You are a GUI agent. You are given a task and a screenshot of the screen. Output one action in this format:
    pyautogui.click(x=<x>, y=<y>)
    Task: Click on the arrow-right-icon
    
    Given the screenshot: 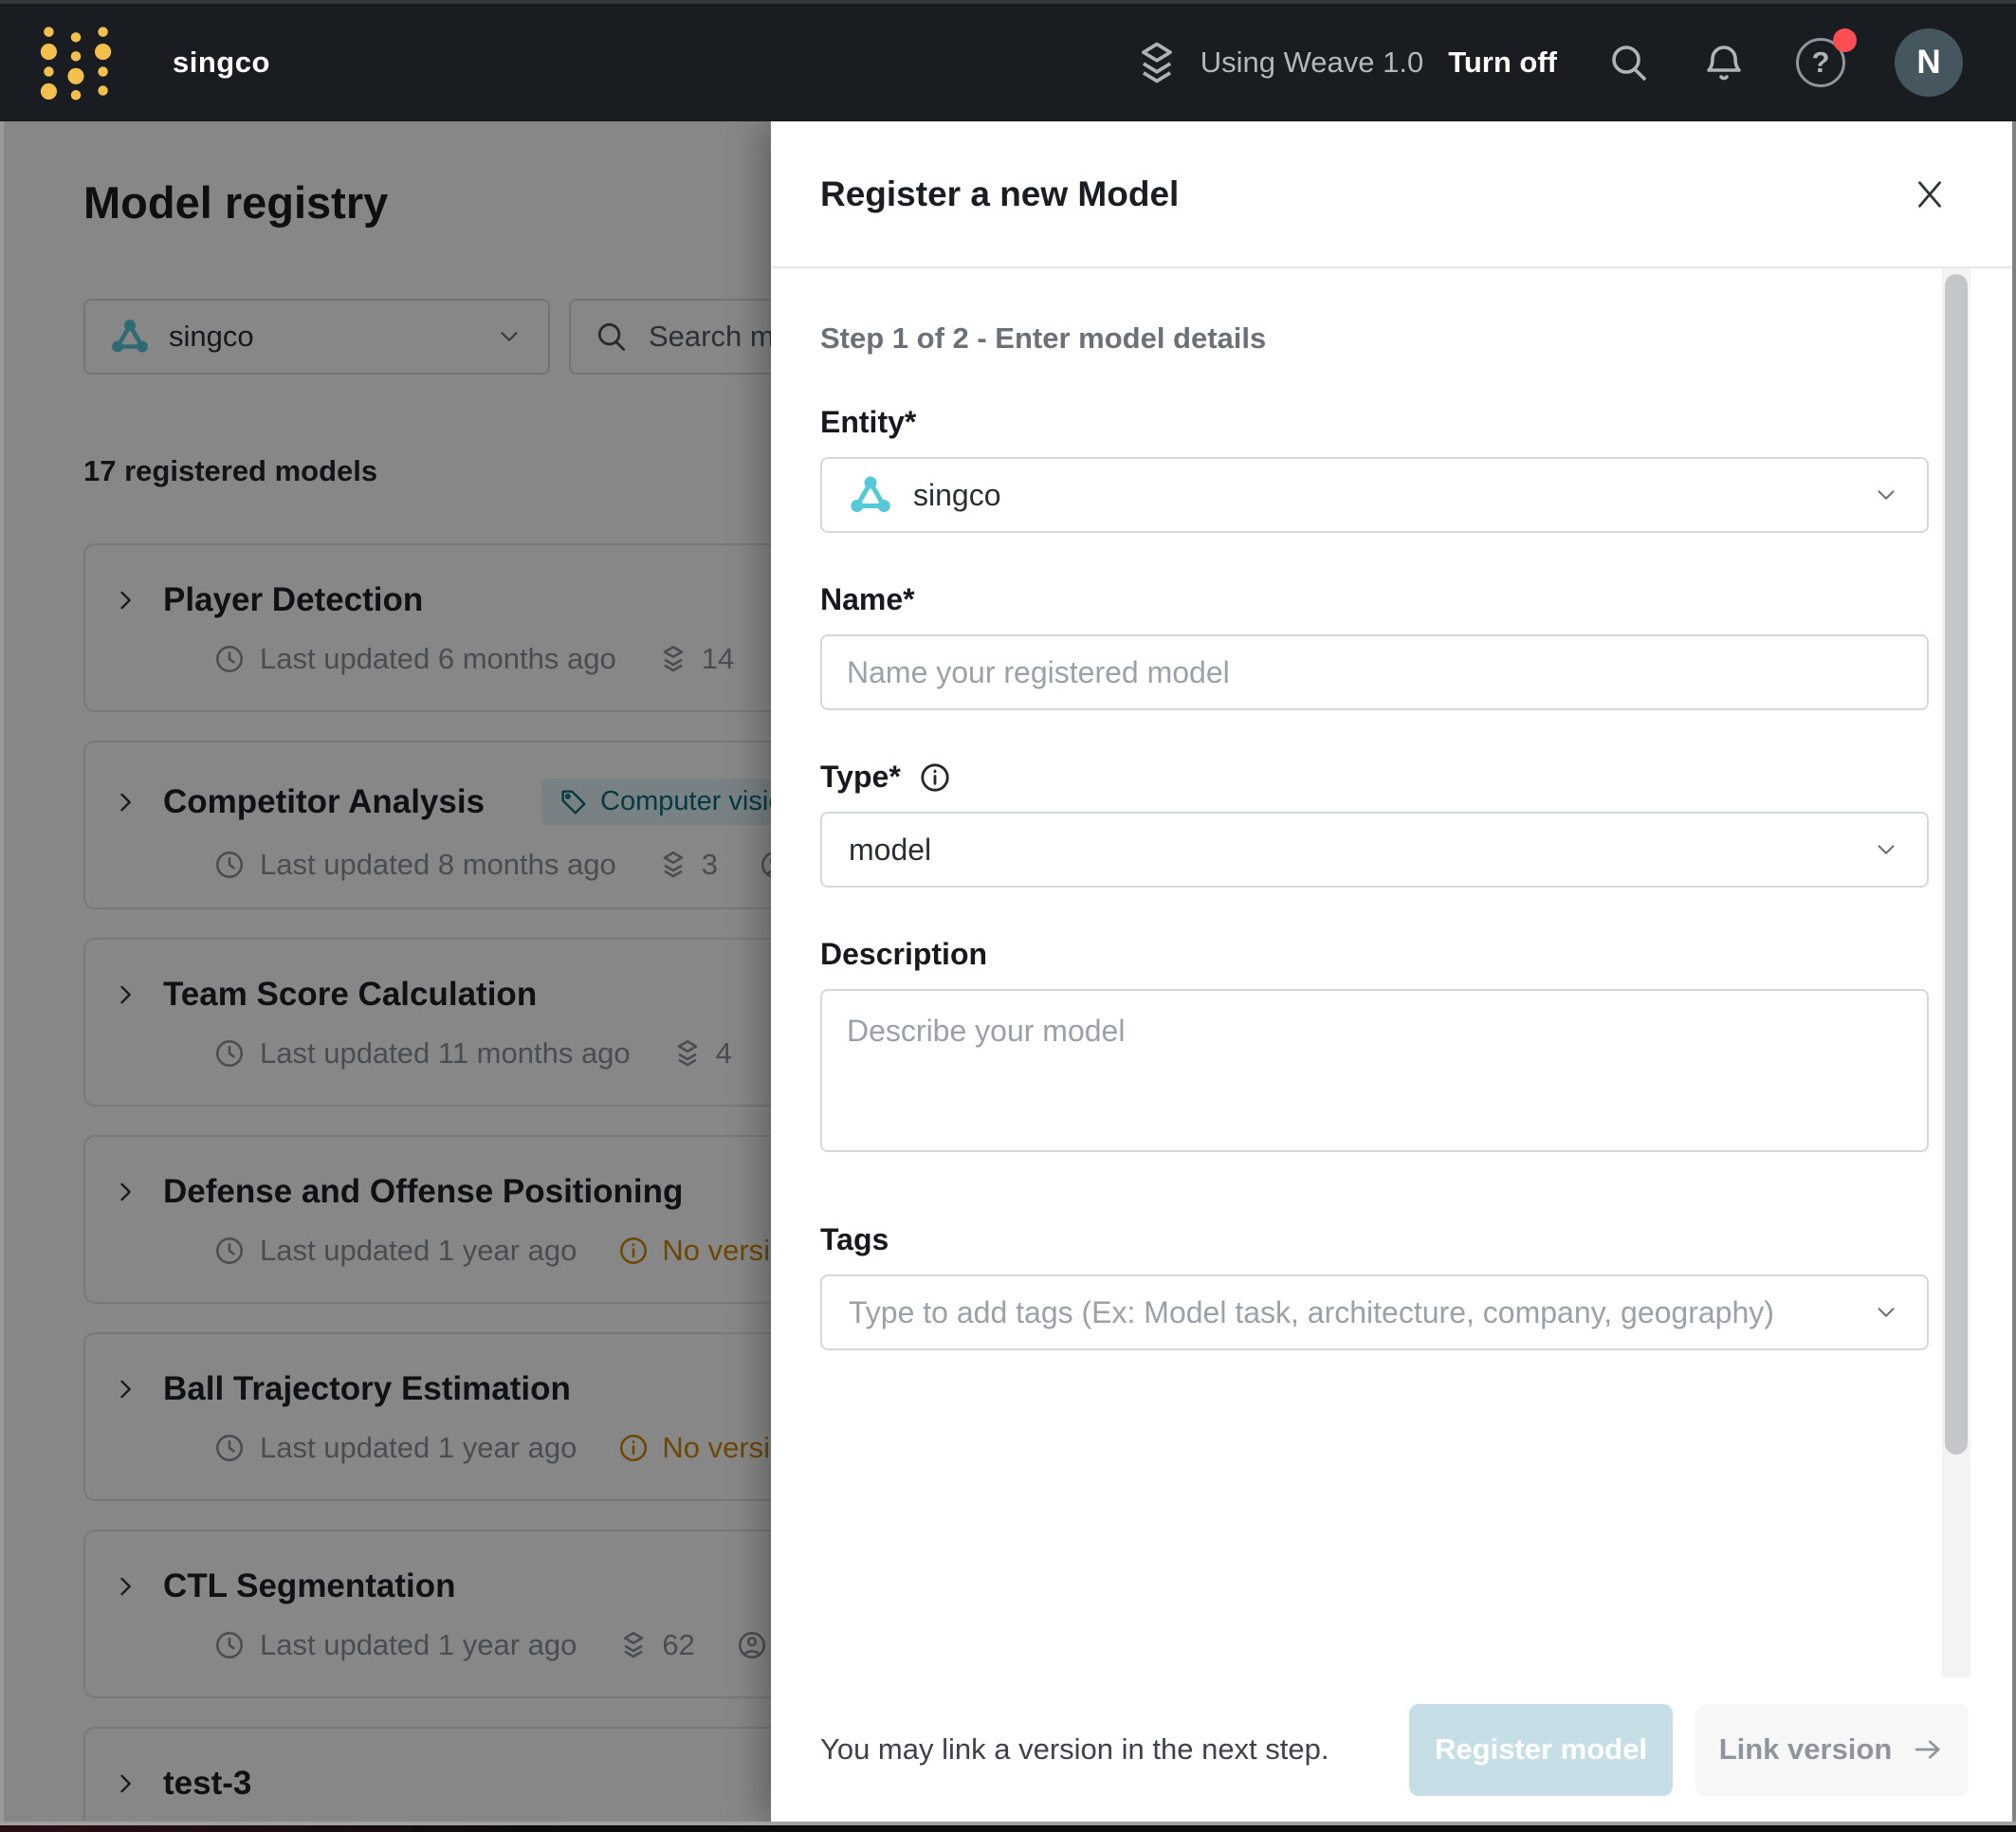 What is the action you would take?
    pyautogui.click(x=1927, y=1750)
    